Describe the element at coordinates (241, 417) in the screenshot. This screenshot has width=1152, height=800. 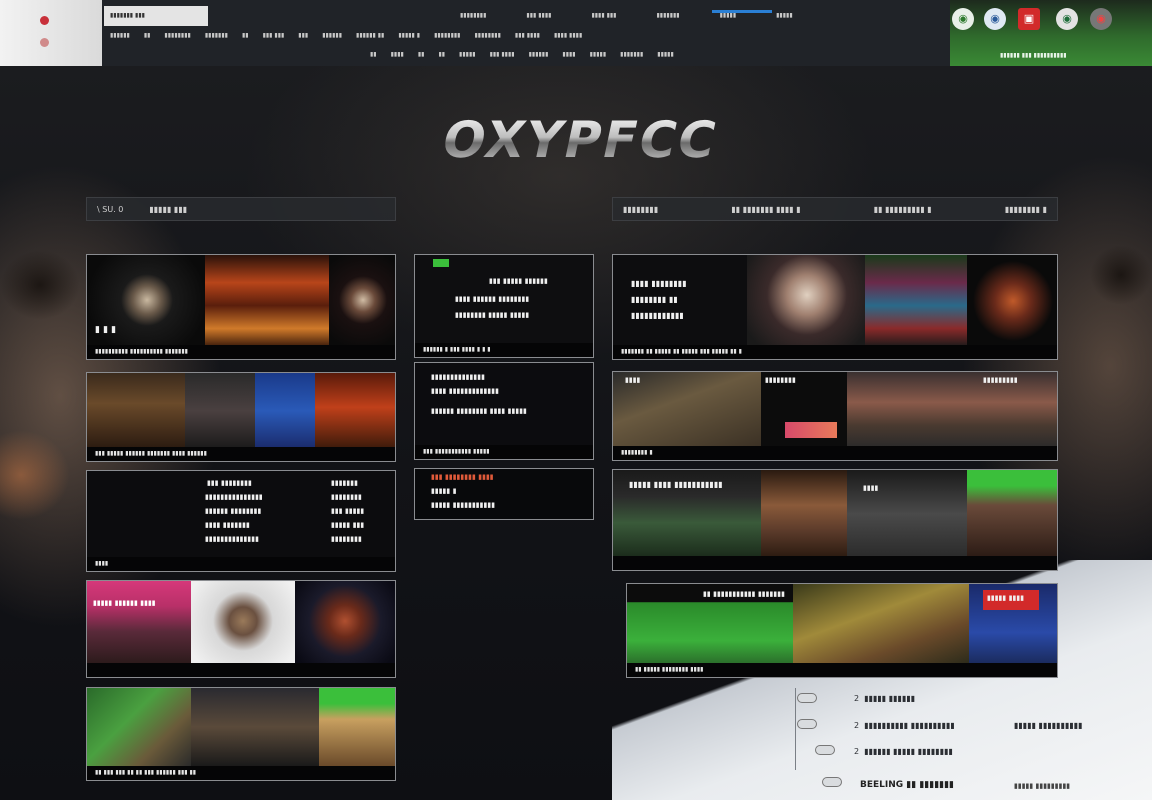
I see `video-tile: ▮▮▮ ▮▮▮▮▮ ▮▮▮▮▮▮ ▮▮▮▮▮▮▮ ▮▮▮▮ ▮▮▮▮▮▮` at that location.